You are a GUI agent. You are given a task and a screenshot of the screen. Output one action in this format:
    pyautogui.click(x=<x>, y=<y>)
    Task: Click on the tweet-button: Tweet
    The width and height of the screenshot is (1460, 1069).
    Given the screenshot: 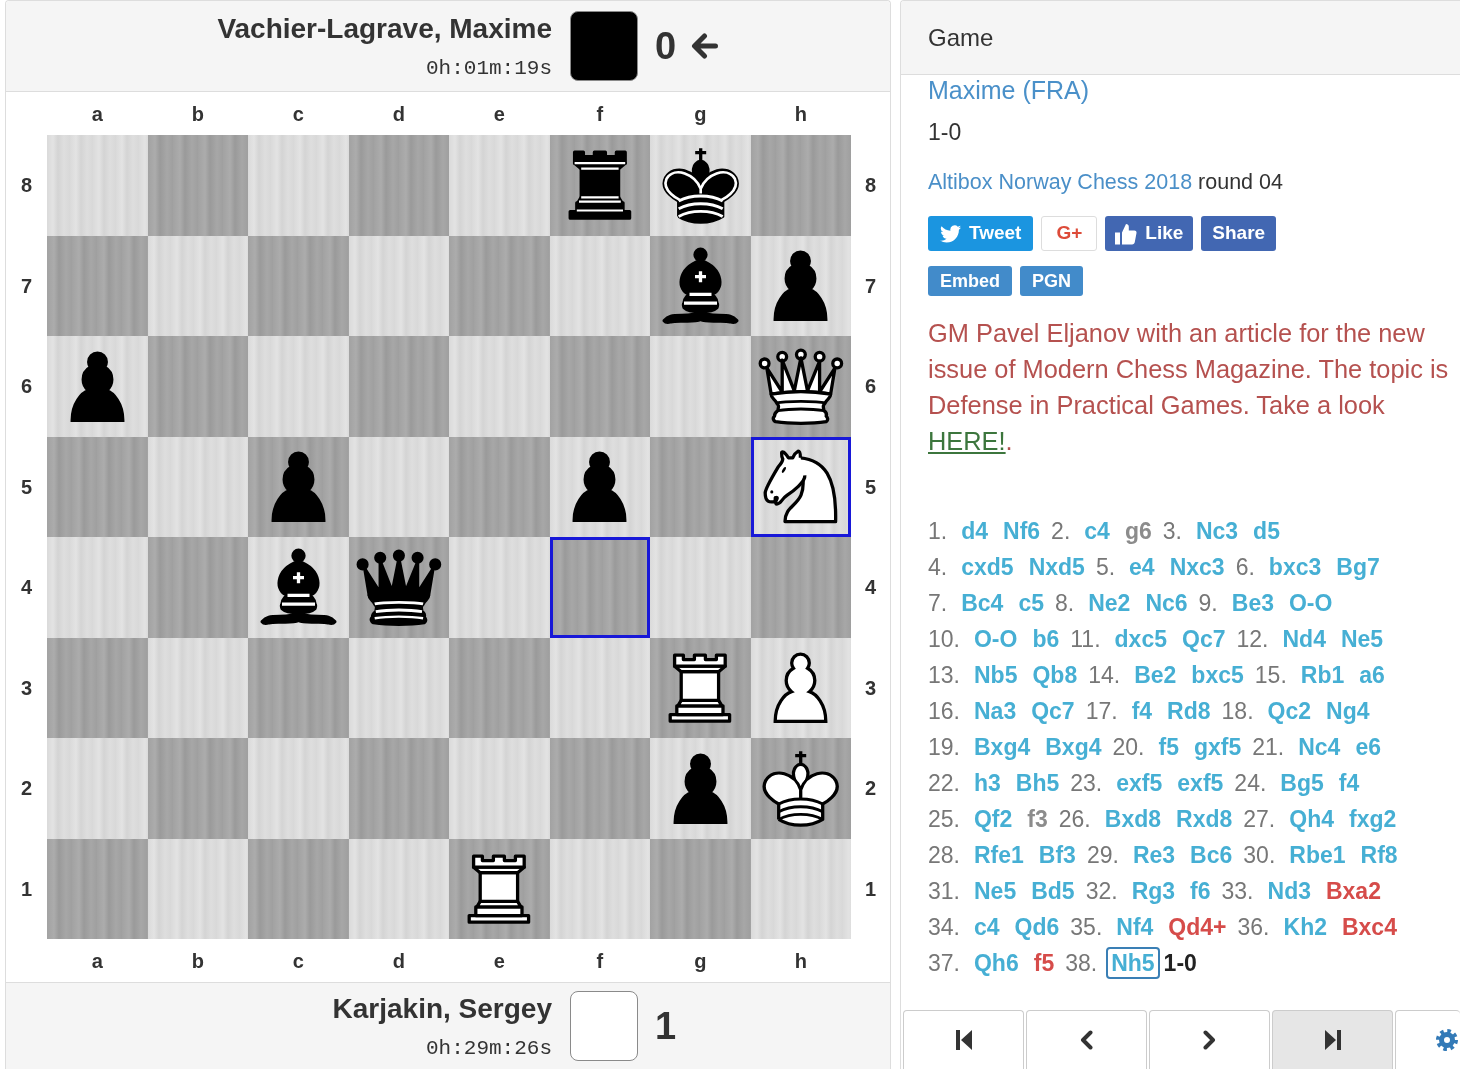 What is the action you would take?
    pyautogui.click(x=981, y=233)
    